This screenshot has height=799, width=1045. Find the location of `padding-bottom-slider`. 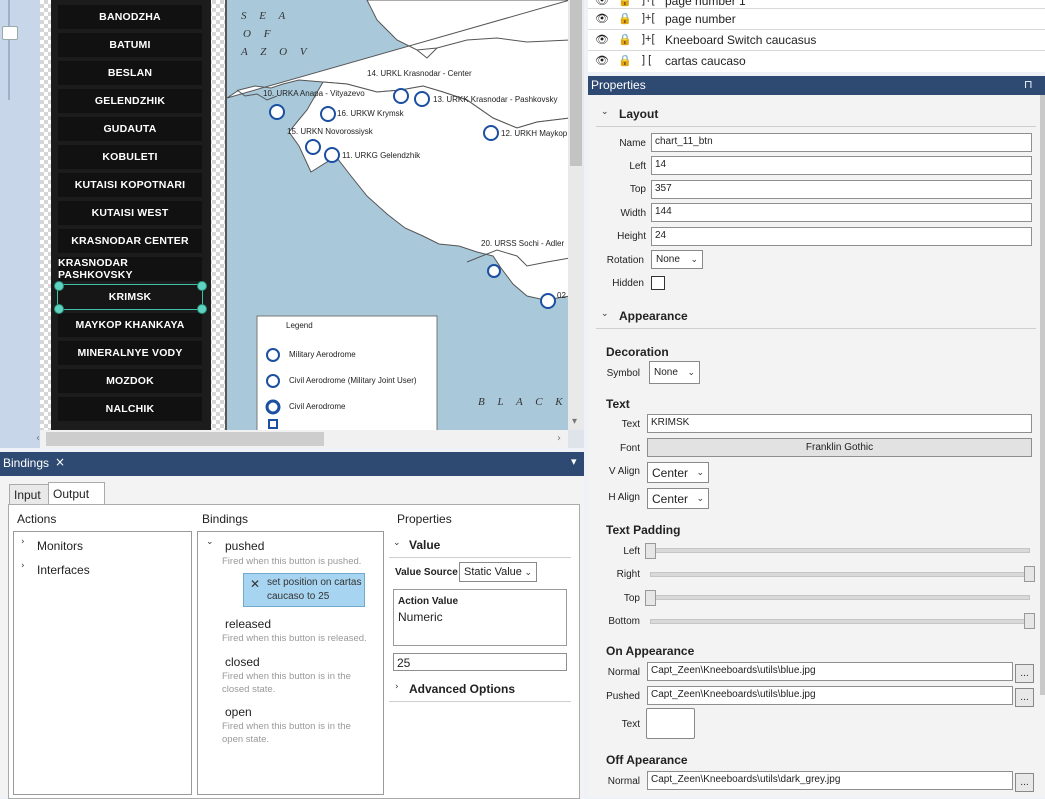

padding-bottom-slider is located at coordinates (840, 621).